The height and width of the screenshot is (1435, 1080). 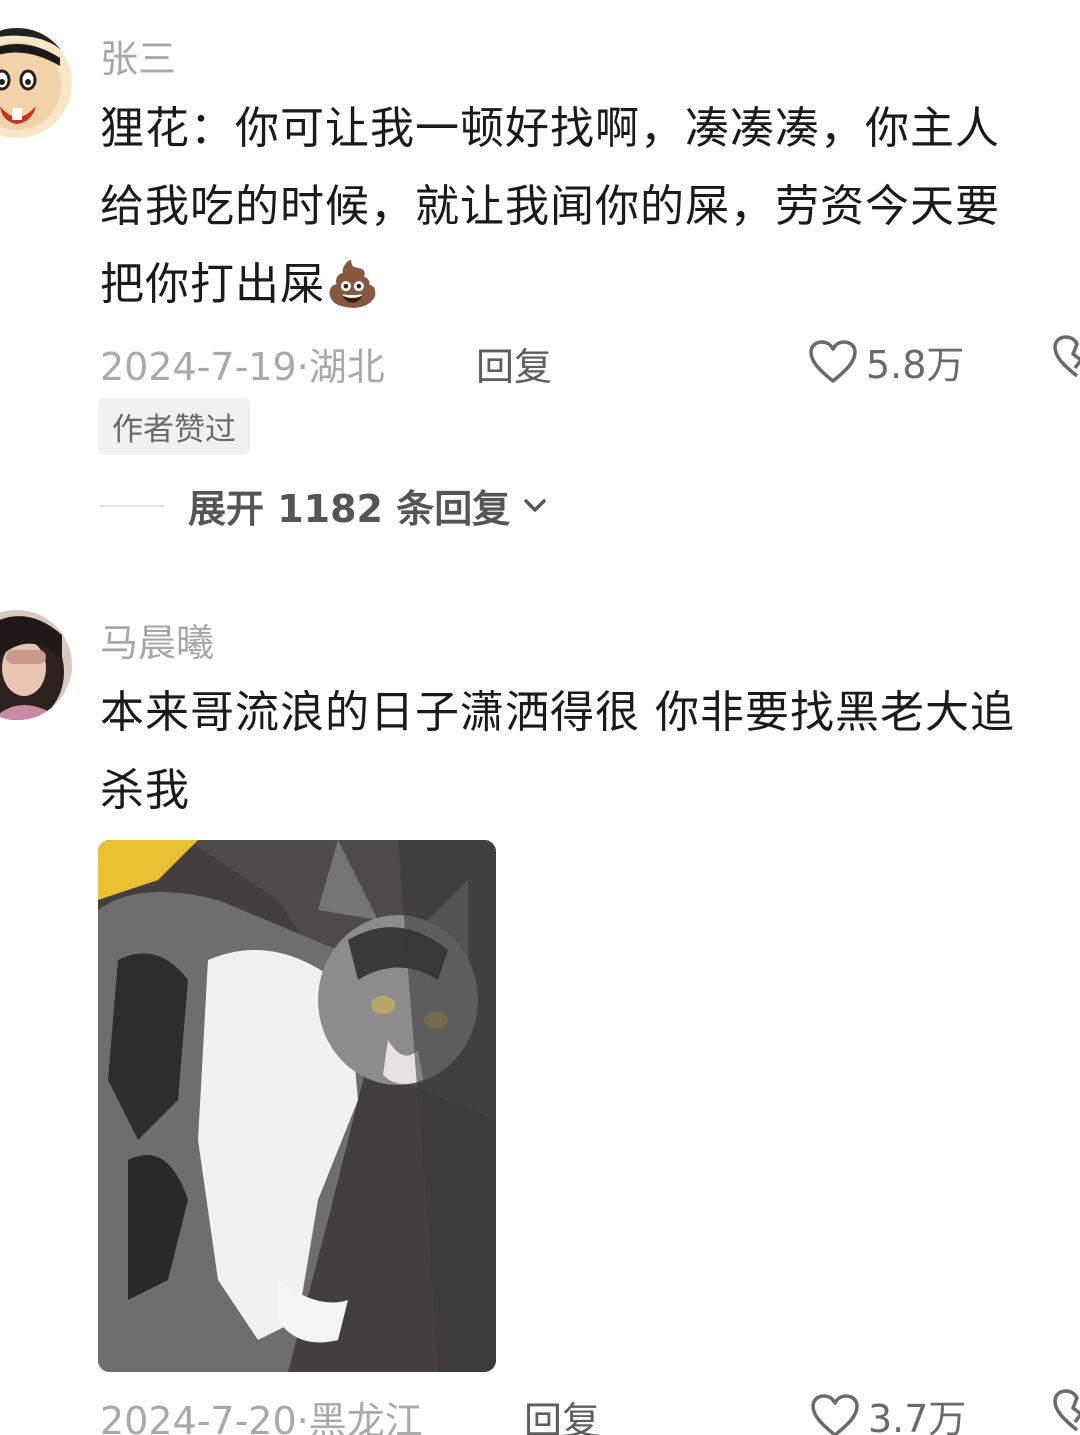 What do you see at coordinates (132, 505) in the screenshot?
I see `expand-divider` at bounding box center [132, 505].